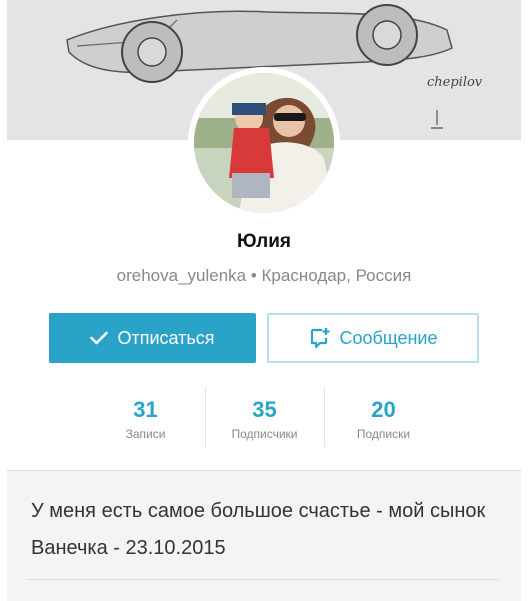 The width and height of the screenshot is (528, 601). I want to click on stat-posts: 31 Записи, so click(145, 422).